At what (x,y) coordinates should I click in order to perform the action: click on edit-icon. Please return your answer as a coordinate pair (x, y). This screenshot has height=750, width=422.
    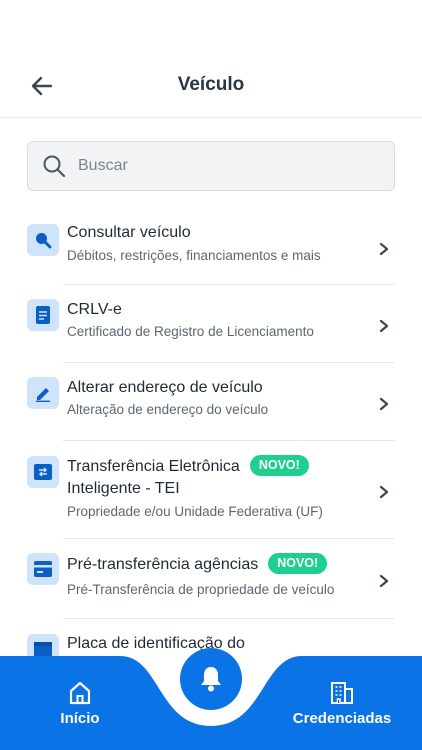
    Looking at the image, I should click on (43, 395).